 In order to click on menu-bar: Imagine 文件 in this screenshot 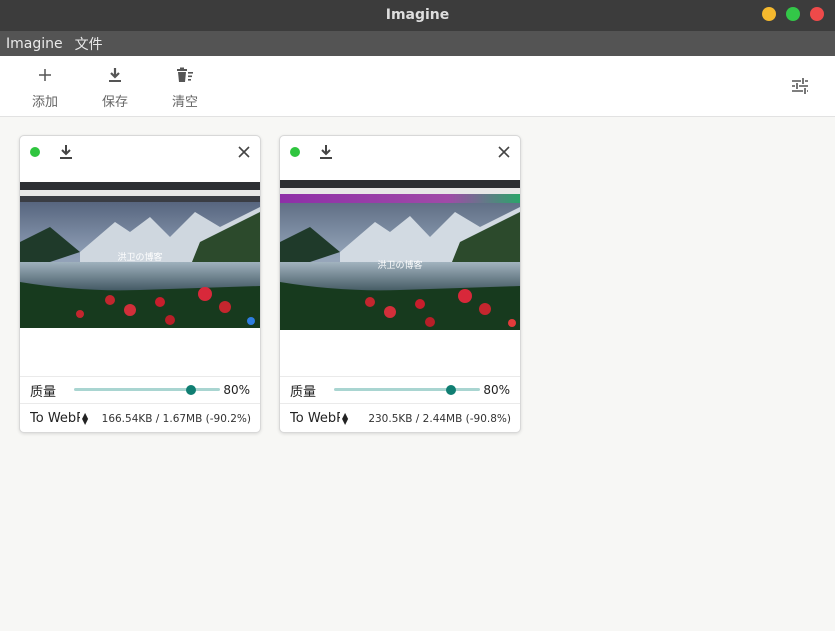, I will do `click(417, 43)`.